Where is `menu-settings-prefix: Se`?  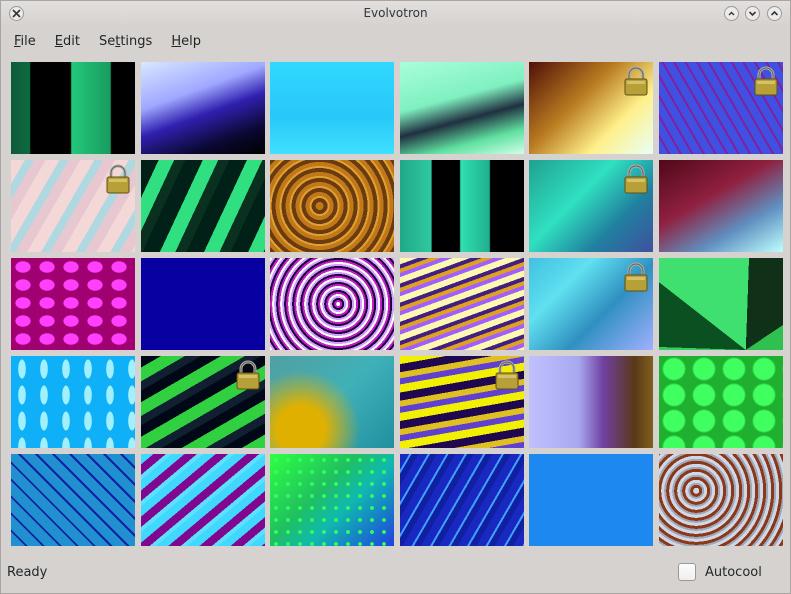
menu-settings-prefix: Se is located at coordinates (107, 41).